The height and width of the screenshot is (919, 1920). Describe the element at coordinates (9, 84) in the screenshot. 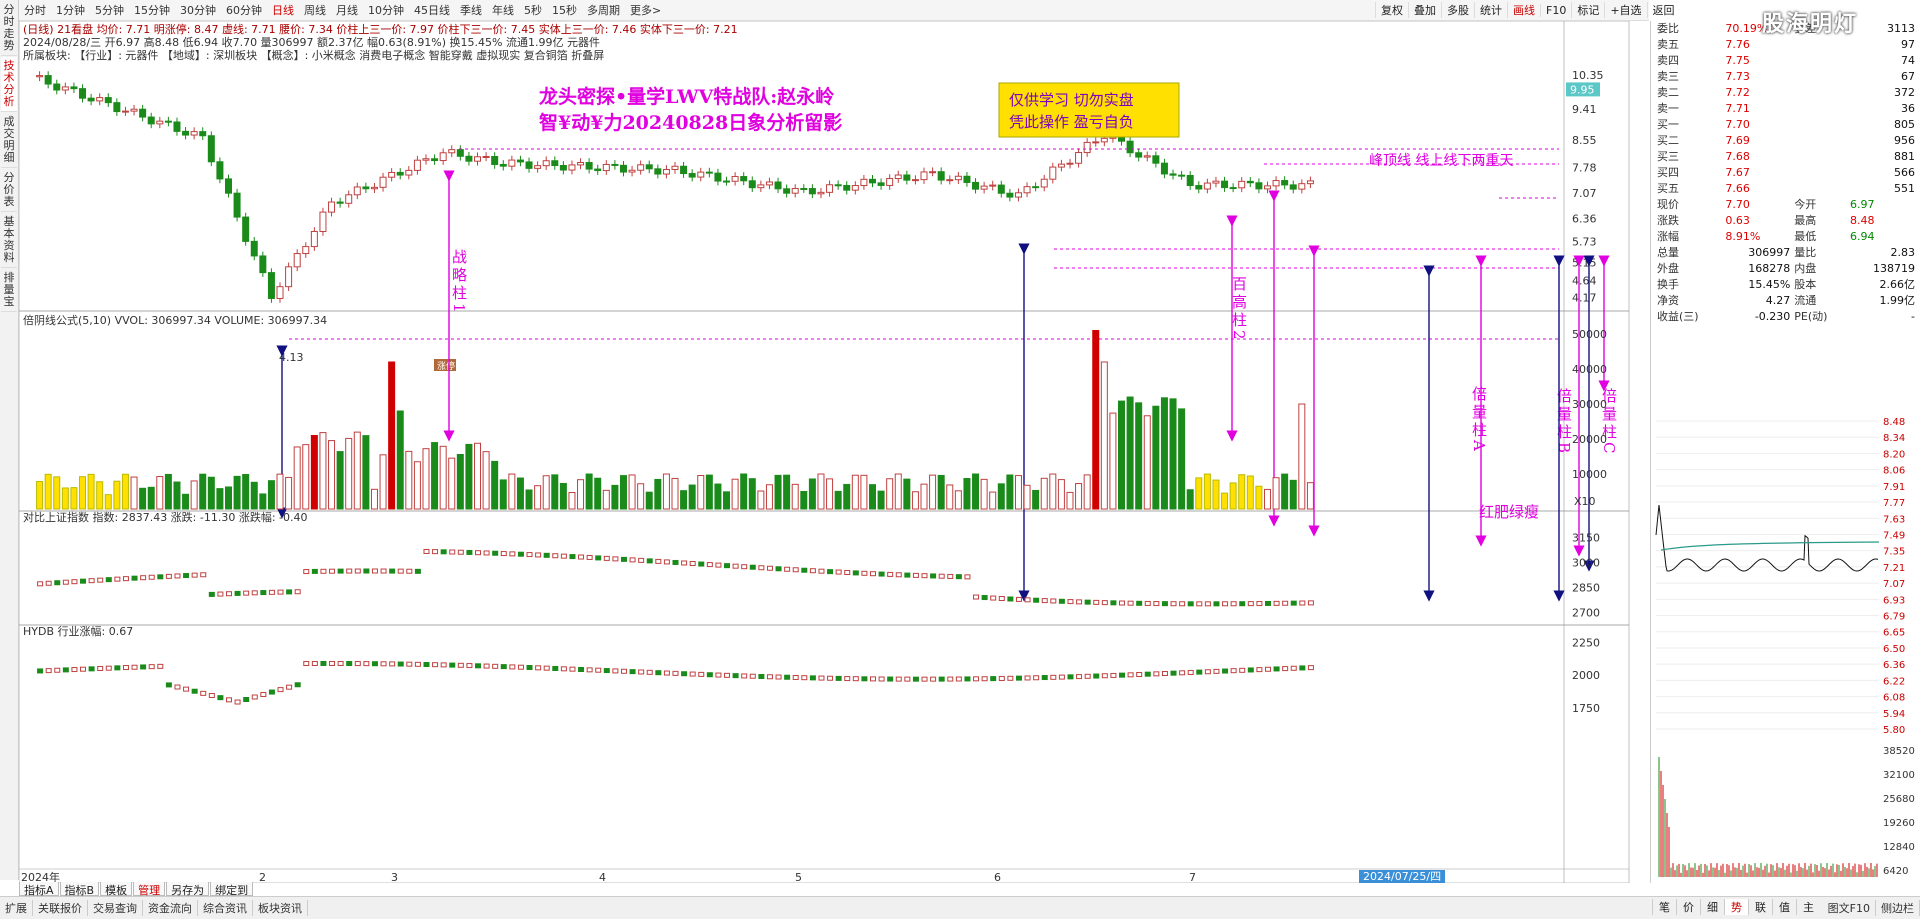

I see `left-tab-1: 技术分析` at that location.